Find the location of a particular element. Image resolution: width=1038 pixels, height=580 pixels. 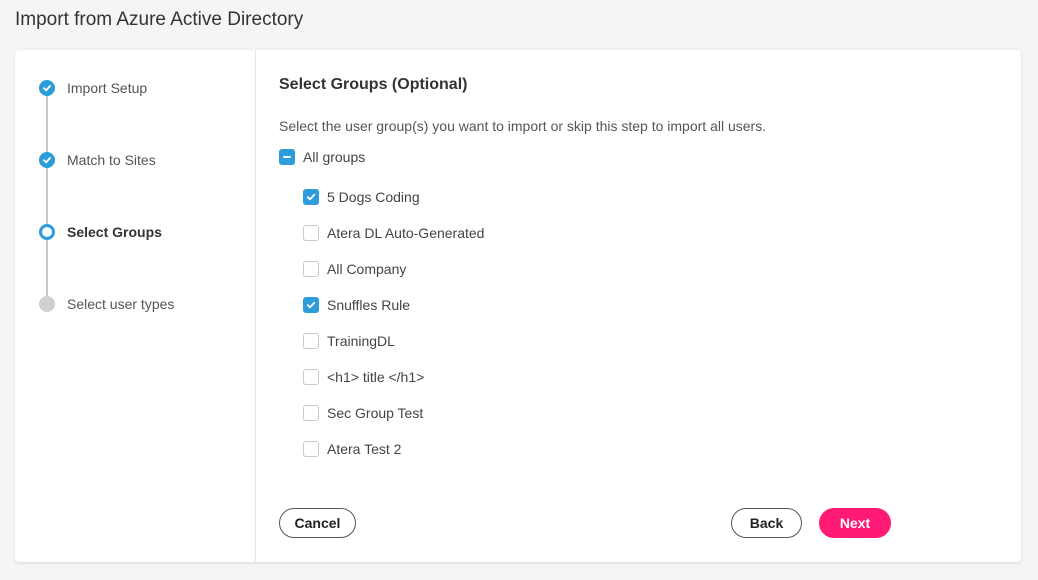

step-match-to-sites: Match to Sites is located at coordinates (97, 160).